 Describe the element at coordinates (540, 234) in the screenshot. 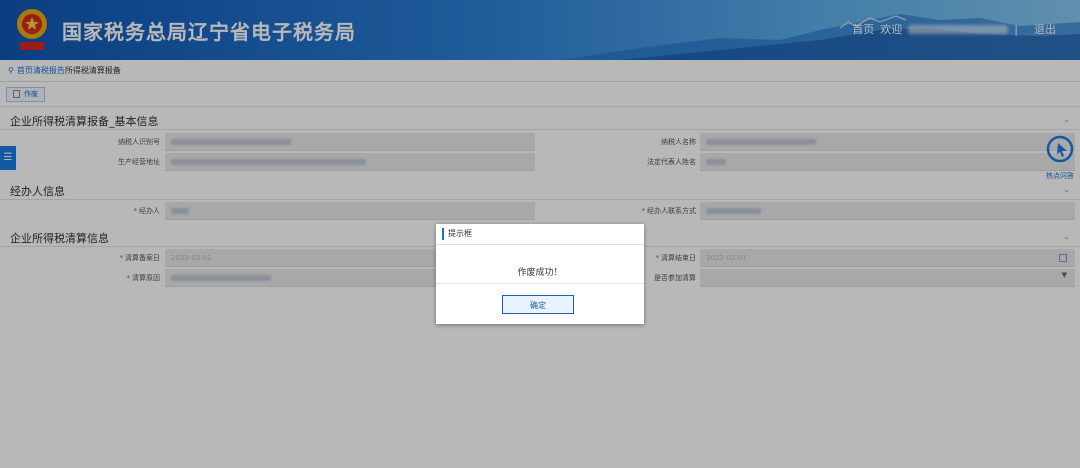

I see `dialog-header: 提示框` at that location.